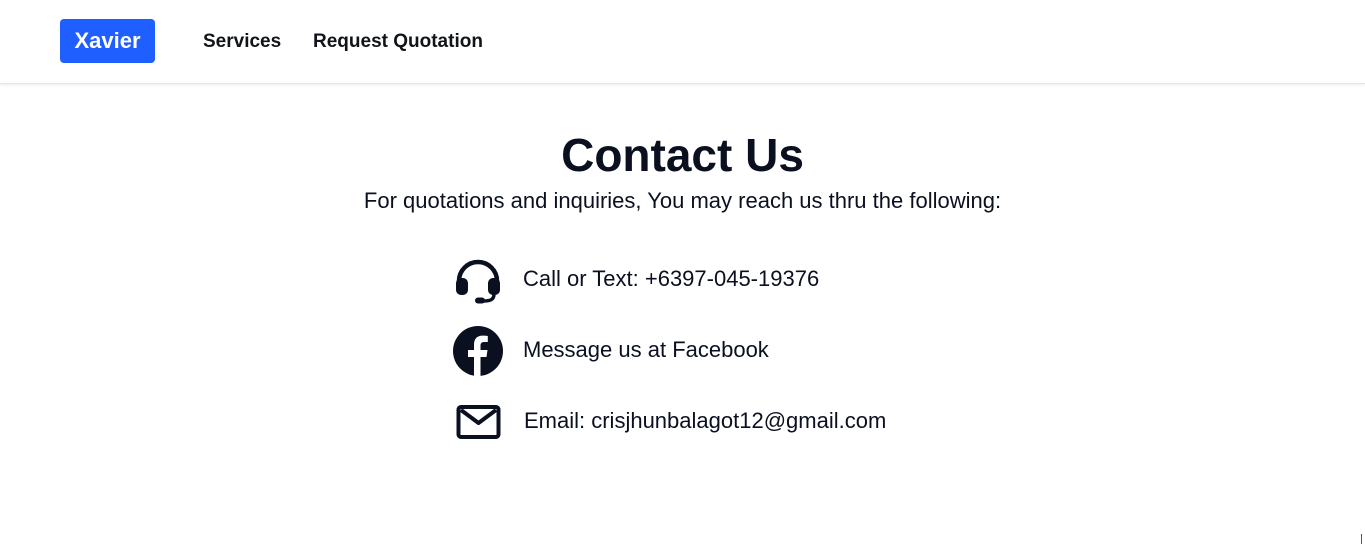 The width and height of the screenshot is (1365, 545). What do you see at coordinates (107, 41) in the screenshot?
I see `brand-logo-button: Xavier` at bounding box center [107, 41].